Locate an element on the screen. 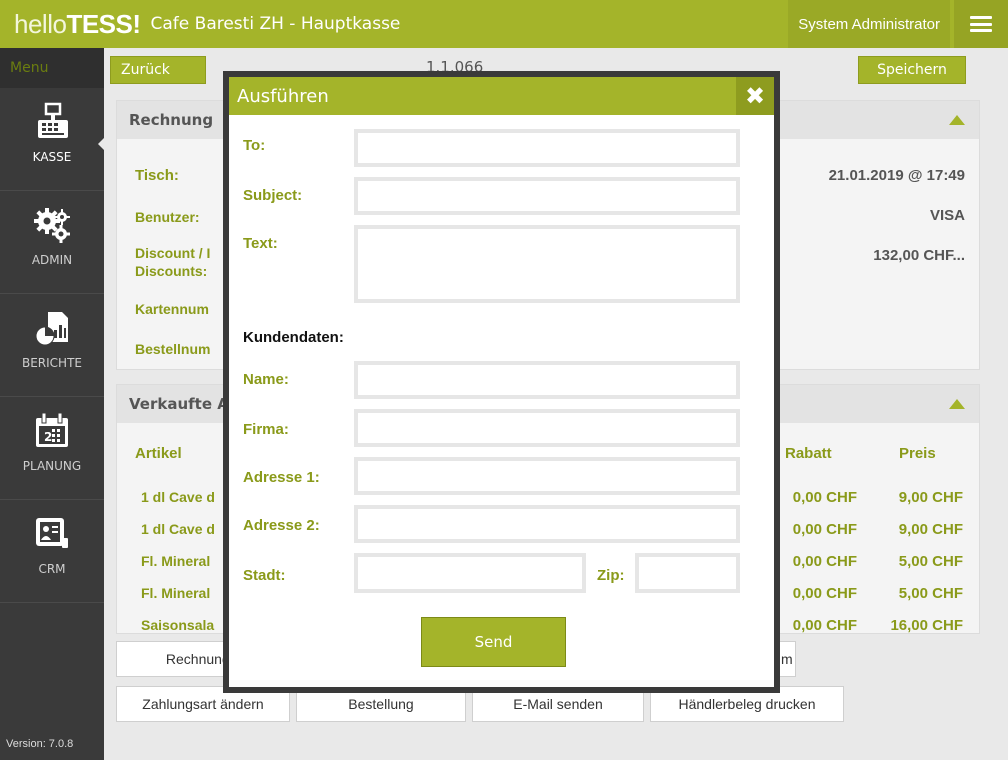  subject-label: Subject: is located at coordinates (273, 195).